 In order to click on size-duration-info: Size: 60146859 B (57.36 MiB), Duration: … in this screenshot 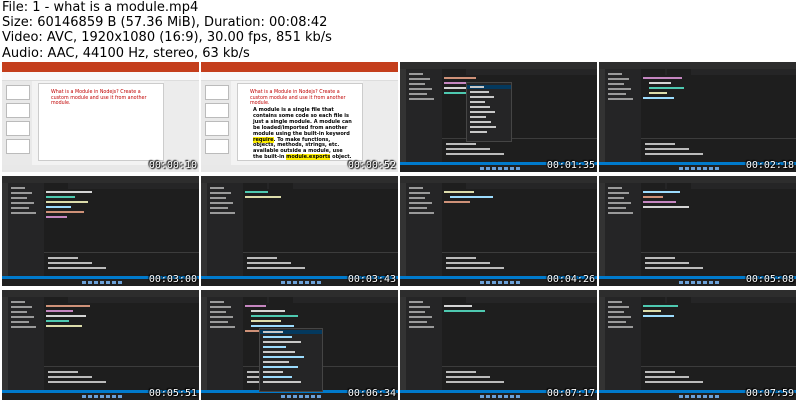, I will do `click(165, 23)`.